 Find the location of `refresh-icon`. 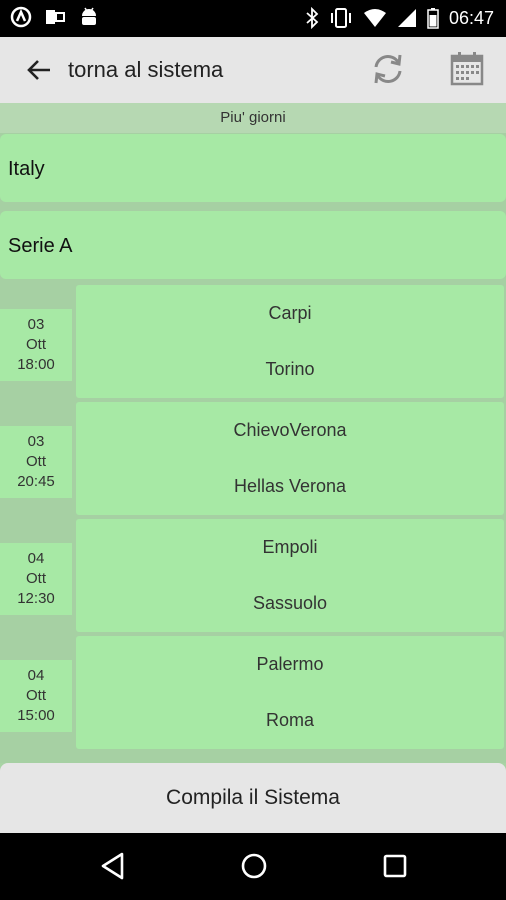

refresh-icon is located at coordinates (388, 69).